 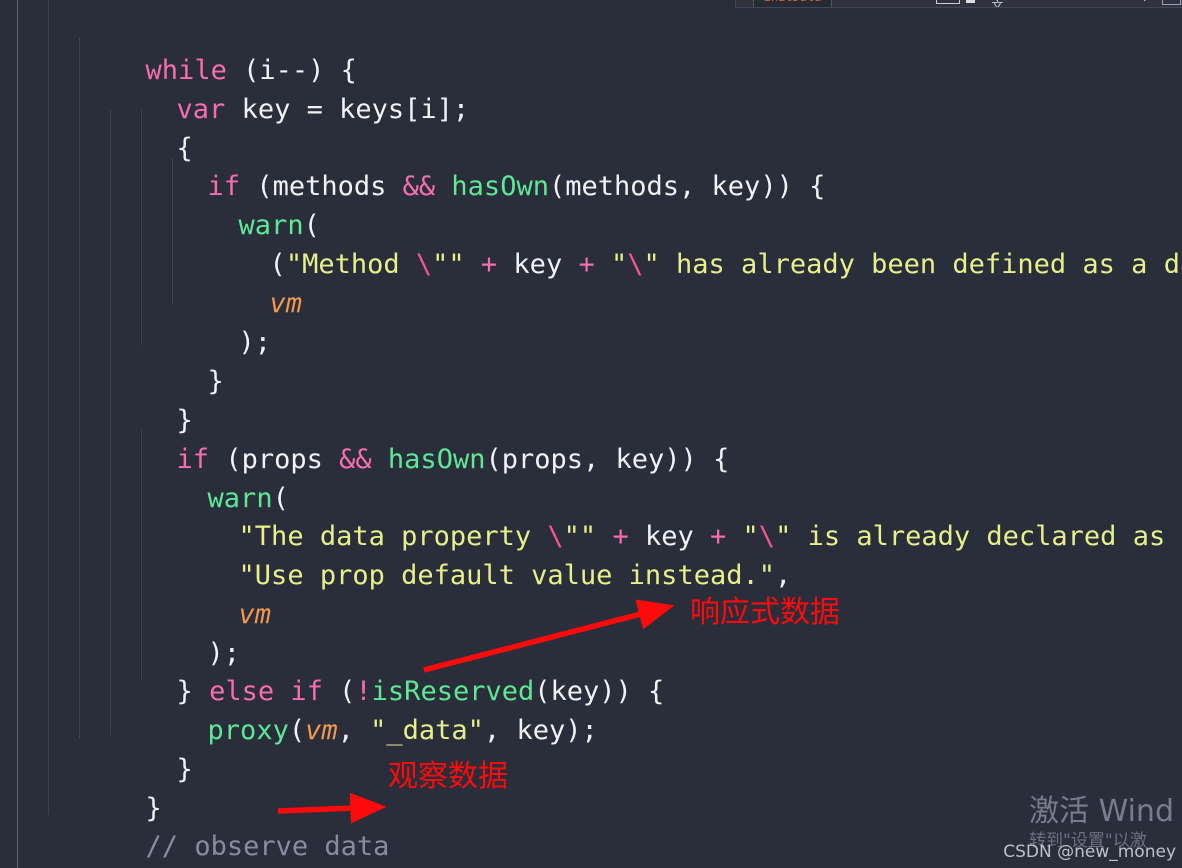 What do you see at coordinates (448, 776) in the screenshot?
I see `annotation-observe-data: 观察数据` at bounding box center [448, 776].